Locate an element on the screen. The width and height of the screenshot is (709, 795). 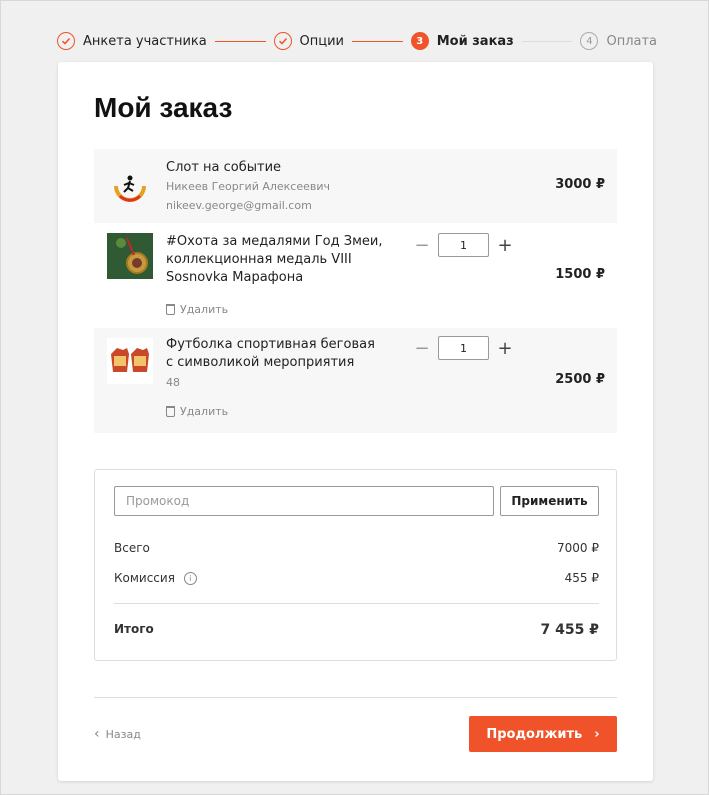
subtotal-row: Всего 7000 ₽ is located at coordinates (356, 548).